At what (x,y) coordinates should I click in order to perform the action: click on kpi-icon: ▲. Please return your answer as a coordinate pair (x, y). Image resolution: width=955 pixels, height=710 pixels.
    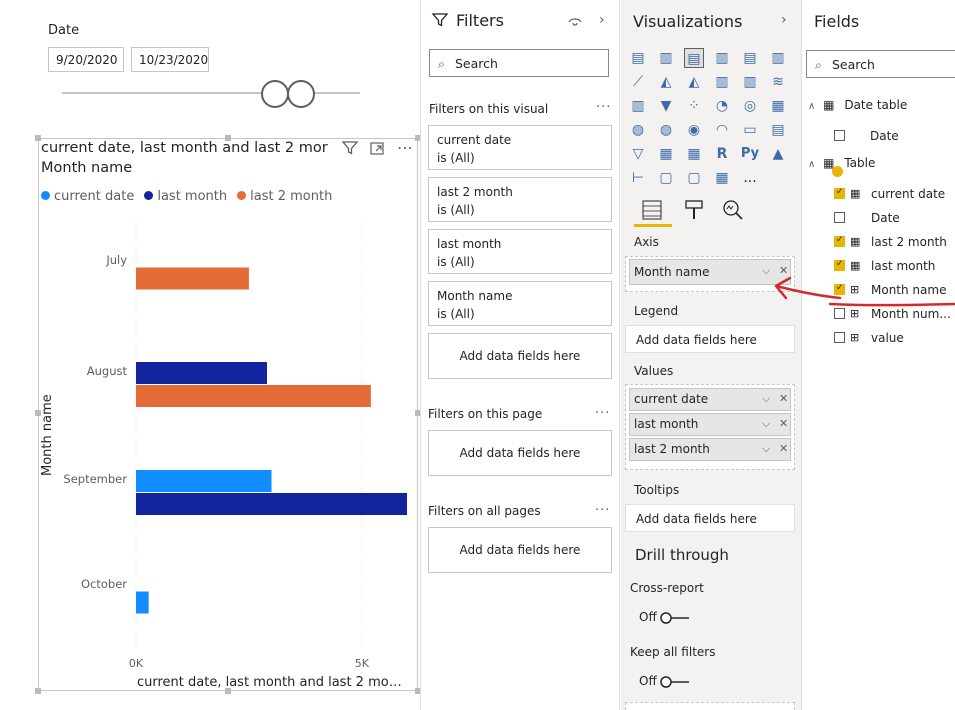
    Looking at the image, I should click on (778, 154).